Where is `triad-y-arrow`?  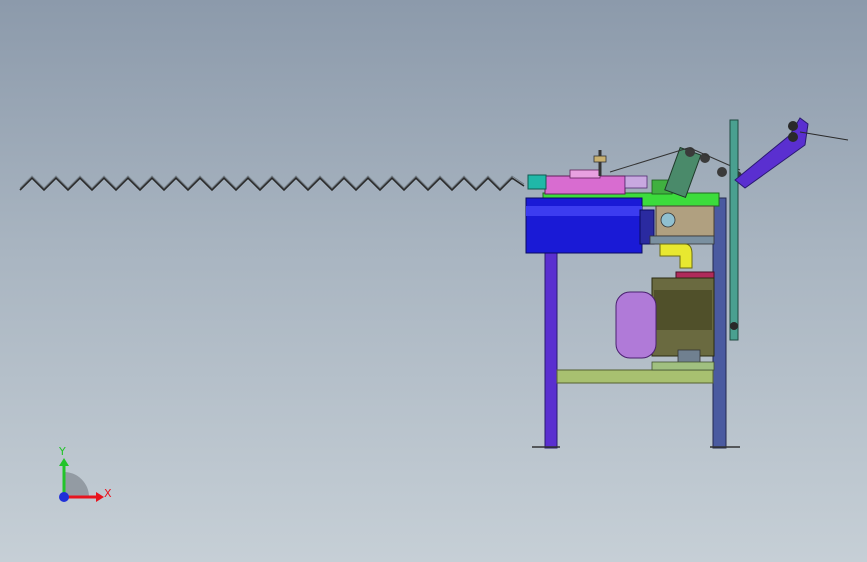
triad-y-arrow is located at coordinates (64, 462).